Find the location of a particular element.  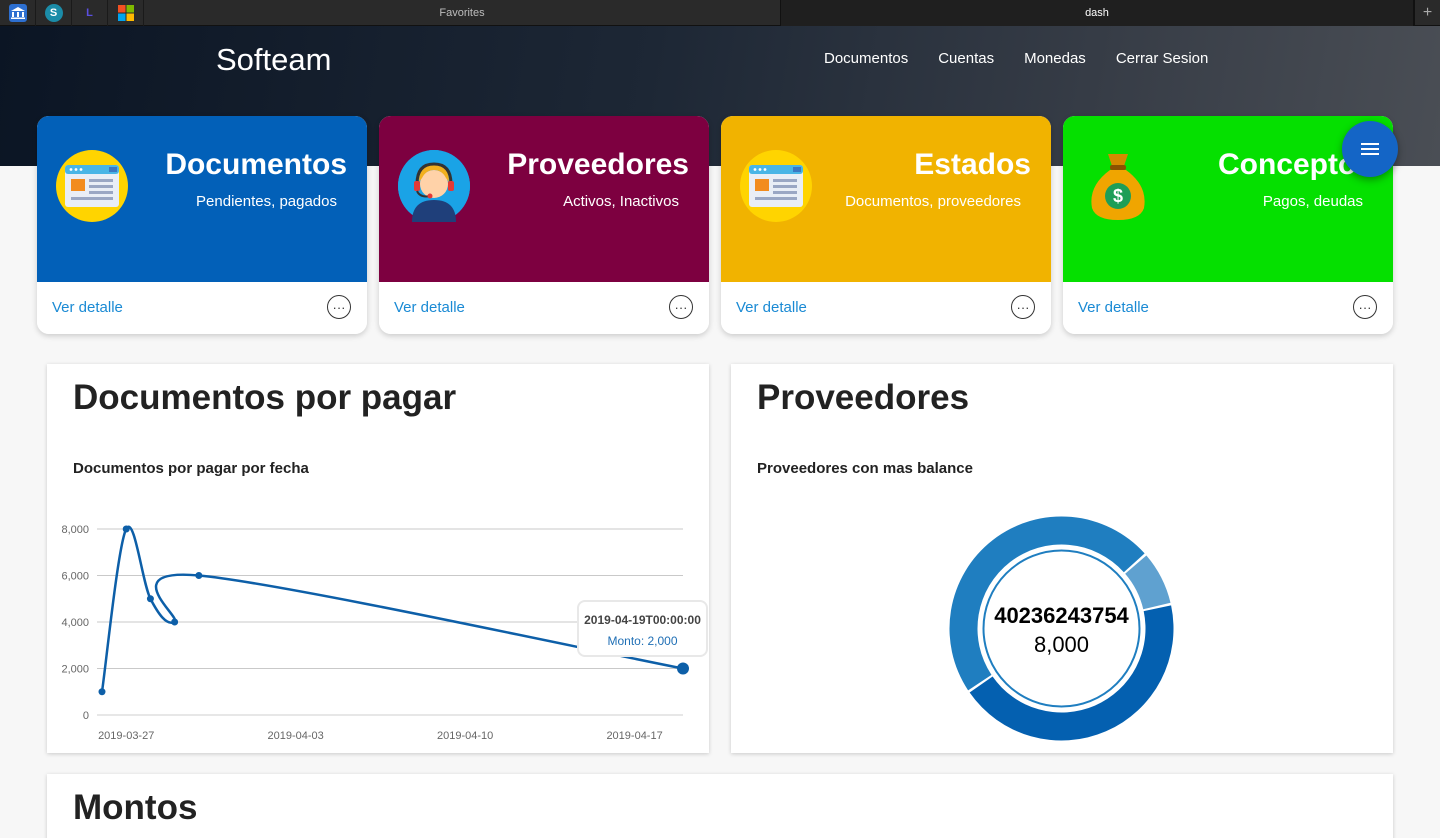

donut-center-label: 40236243754 is located at coordinates (1061, 615).